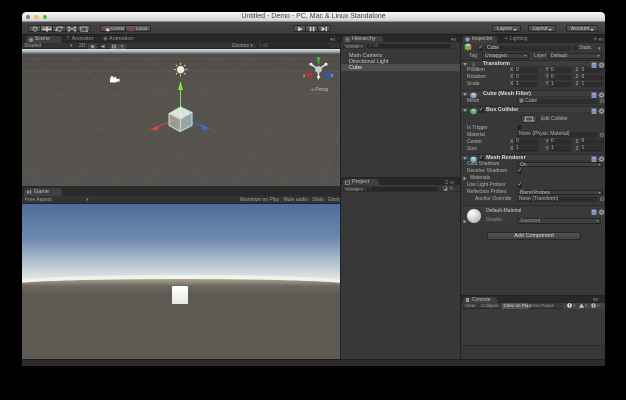 The image size is (626, 400). Describe the element at coordinates (319, 90) in the screenshot. I see `svg-text: ◅ Persp` at that location.